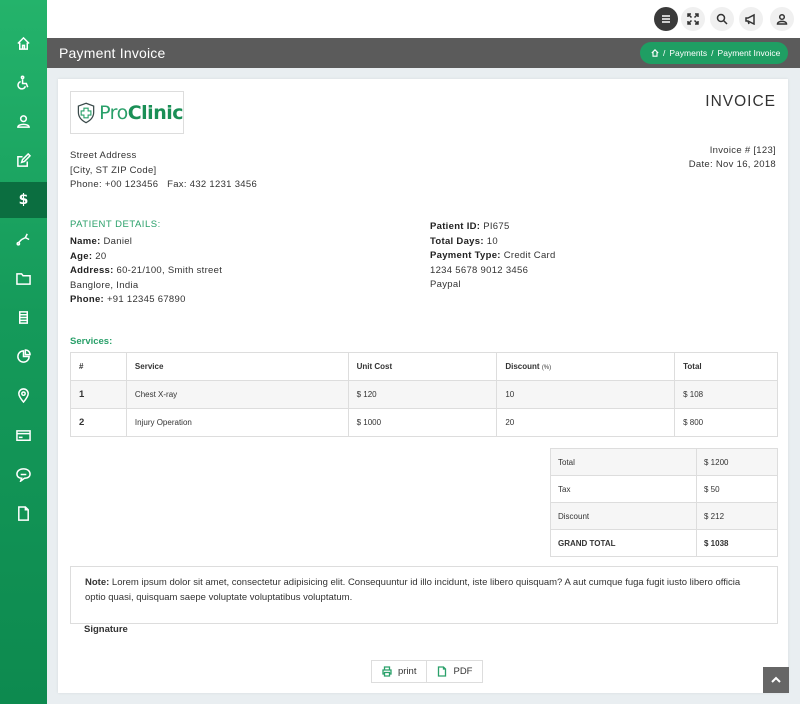 The height and width of the screenshot is (704, 800). Describe the element at coordinates (23, 435) in the screenshot. I see `sidebar-item-cards` at that location.